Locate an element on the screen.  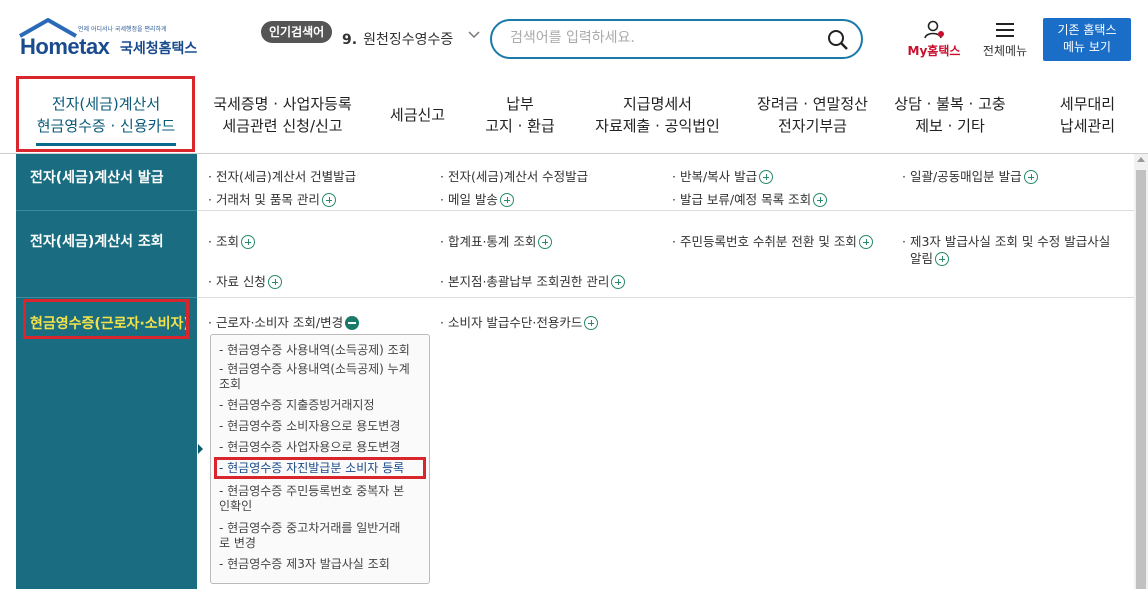
link-third-party-label: · 제3자 발급사실 조회 및 수정 발급사실 is located at coordinates (1006, 241).